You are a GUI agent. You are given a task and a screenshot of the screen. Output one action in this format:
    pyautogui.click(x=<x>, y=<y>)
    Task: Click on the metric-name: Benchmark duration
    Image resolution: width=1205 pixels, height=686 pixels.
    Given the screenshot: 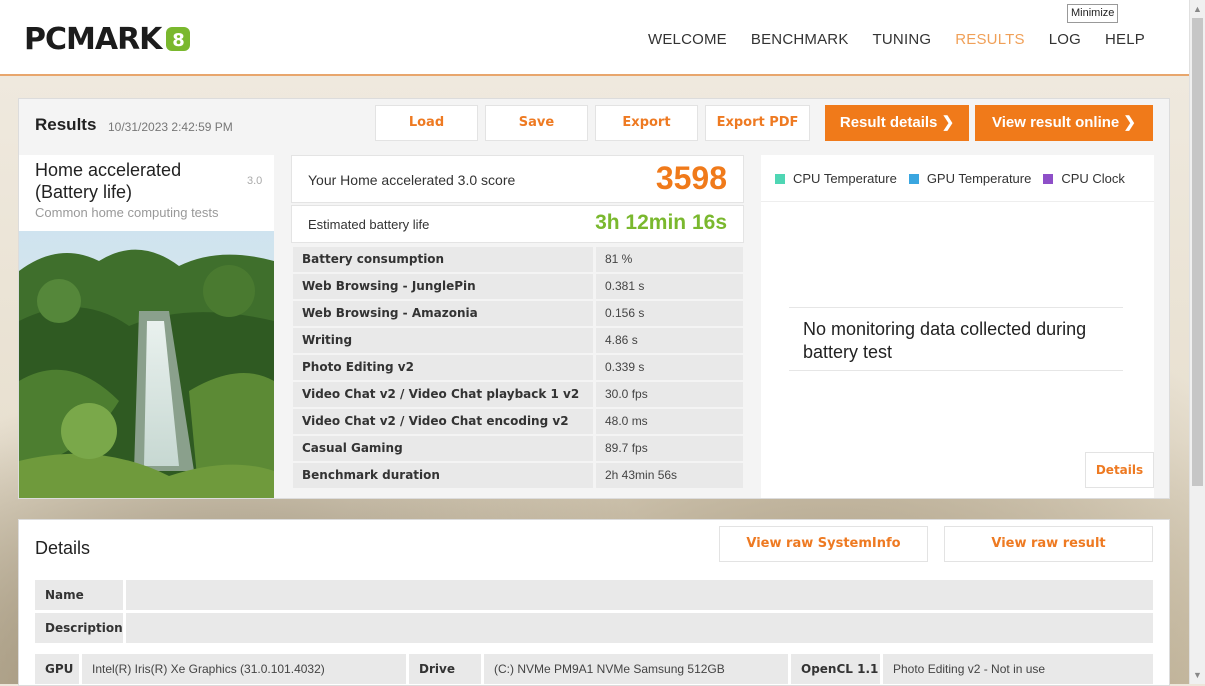 What is the action you would take?
    pyautogui.click(x=443, y=475)
    